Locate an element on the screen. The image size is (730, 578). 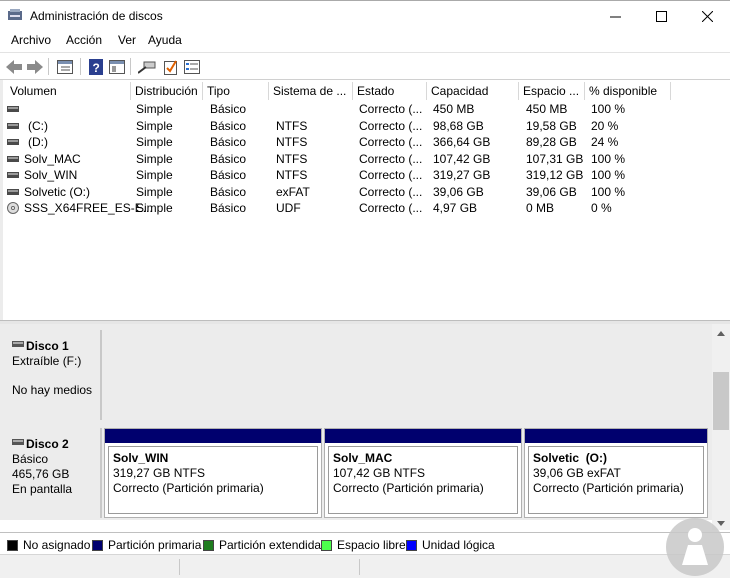
legend-label: No asignado is located at coordinates (57, 545).